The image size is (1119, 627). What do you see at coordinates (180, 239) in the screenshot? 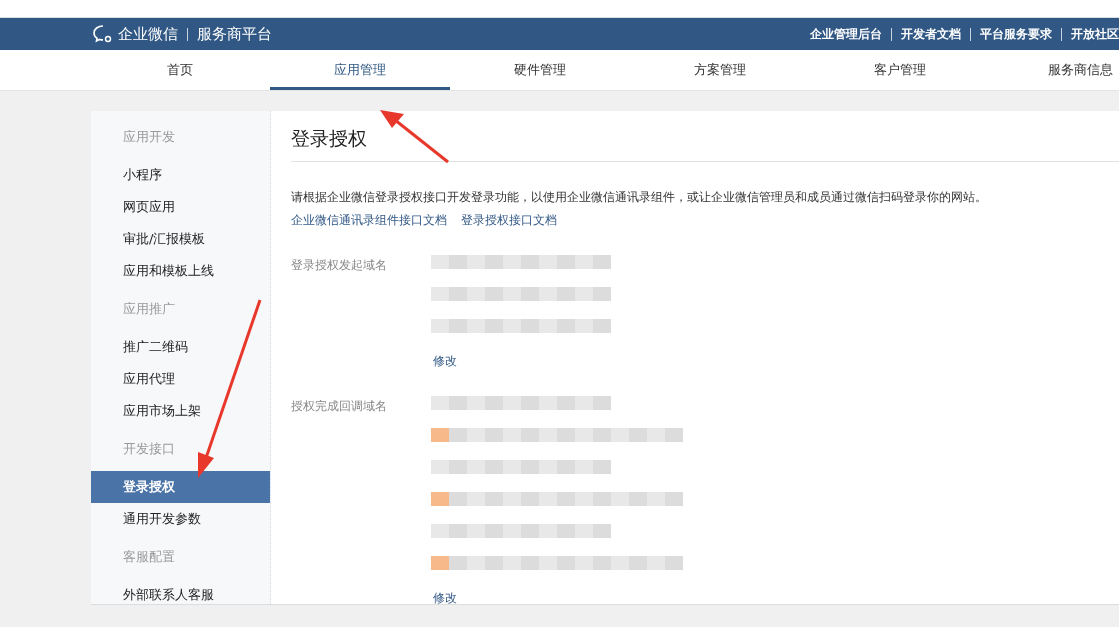
I see `sidebar-item: 审批/汇报模板` at bounding box center [180, 239].